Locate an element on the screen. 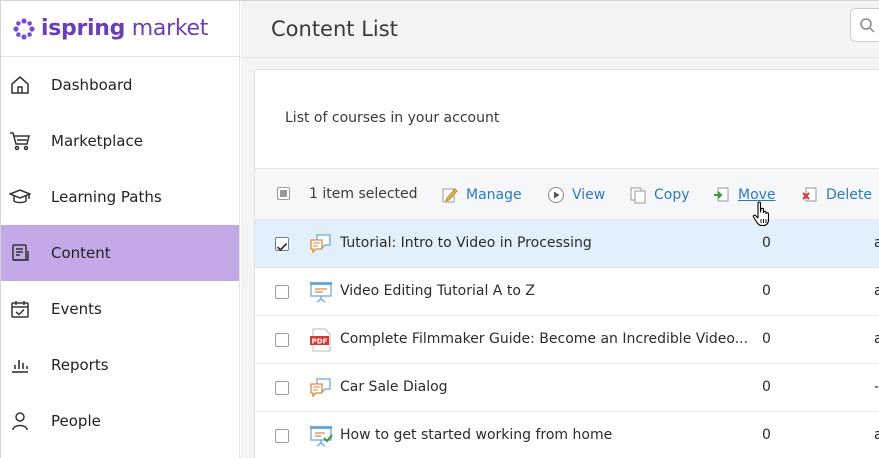 The height and width of the screenshot is (458, 879). edit-icon is located at coordinates (450, 195).